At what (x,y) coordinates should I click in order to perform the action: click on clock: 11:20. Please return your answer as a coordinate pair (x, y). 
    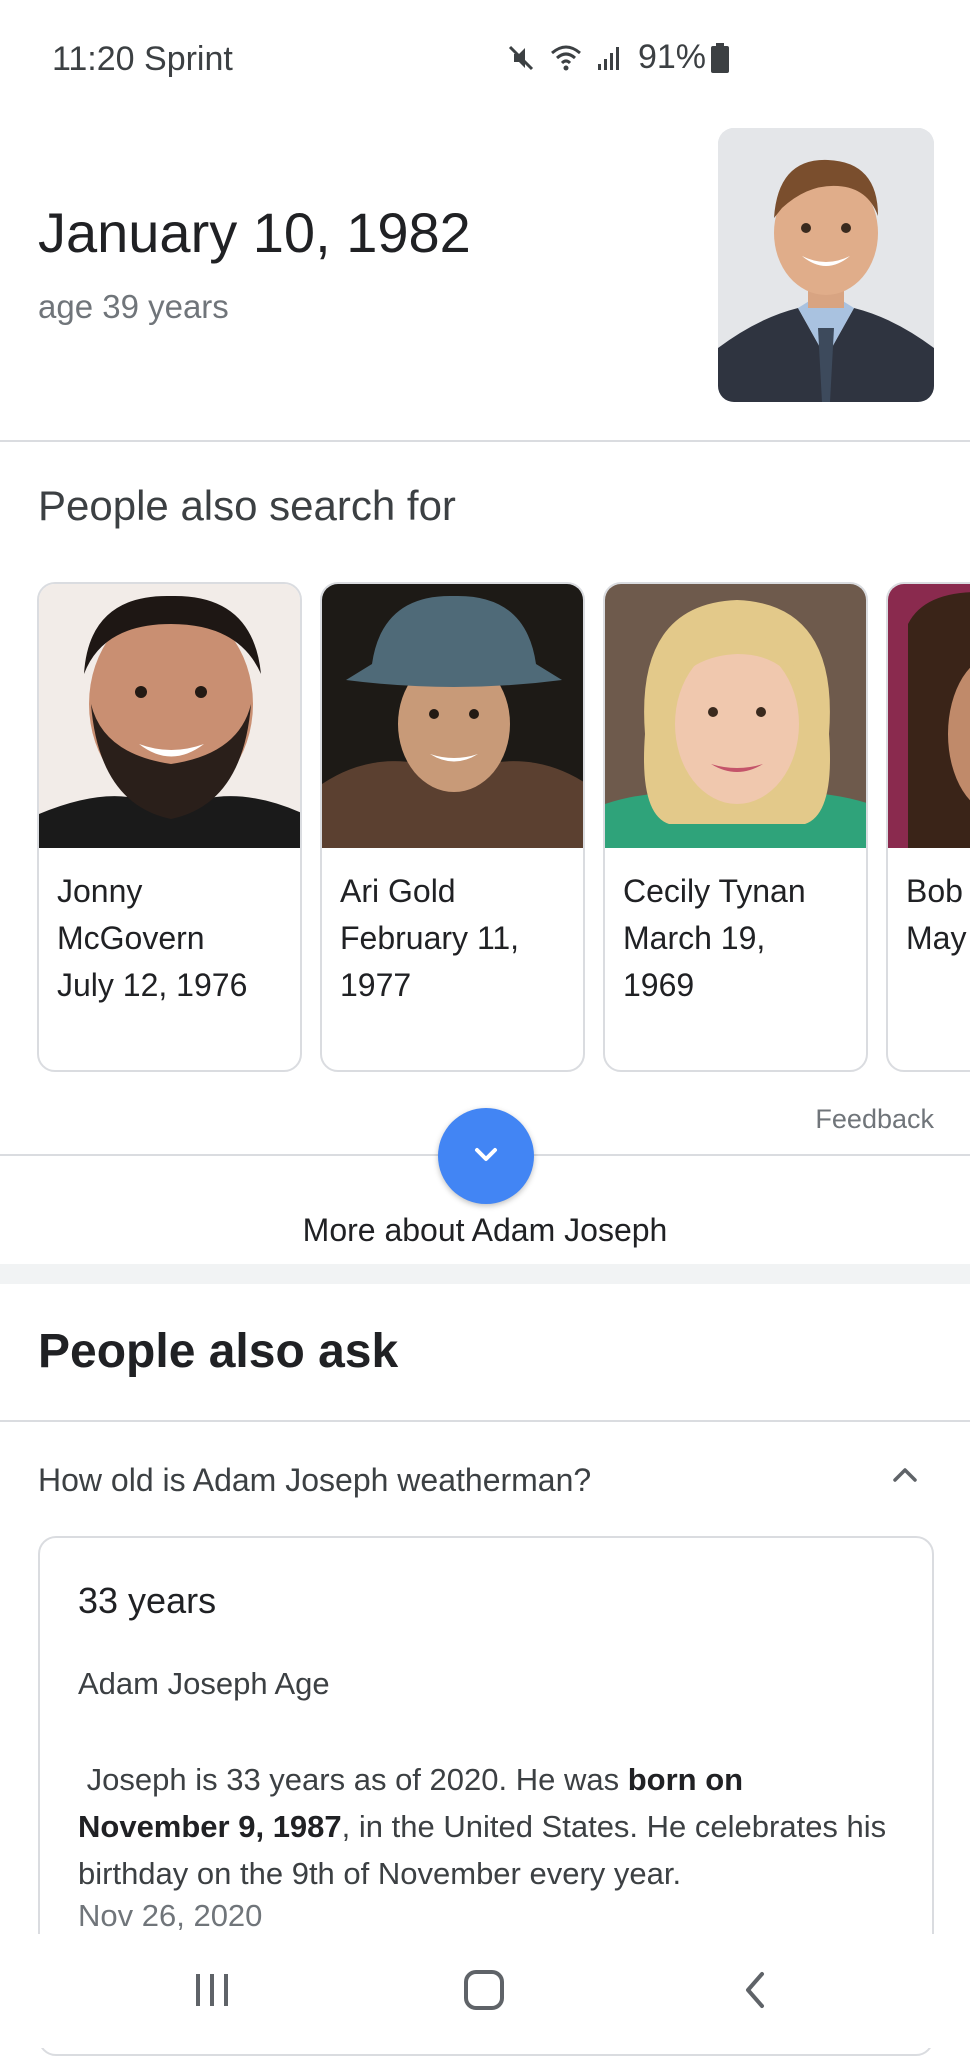
    Looking at the image, I should click on (93, 59).